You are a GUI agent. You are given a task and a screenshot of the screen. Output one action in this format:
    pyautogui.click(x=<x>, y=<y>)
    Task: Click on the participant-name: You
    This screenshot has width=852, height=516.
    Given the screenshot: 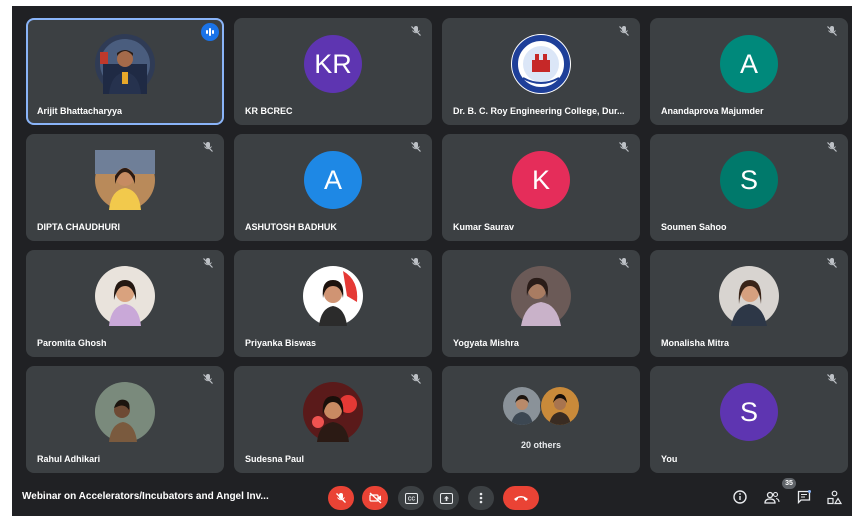 What is the action you would take?
    pyautogui.click(x=669, y=459)
    